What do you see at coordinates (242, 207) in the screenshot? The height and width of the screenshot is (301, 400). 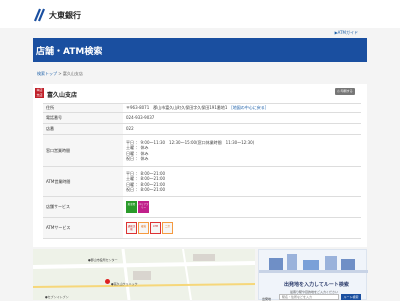 I see `store-service-cell: 駐車場 バリアフリー` at bounding box center [242, 207].